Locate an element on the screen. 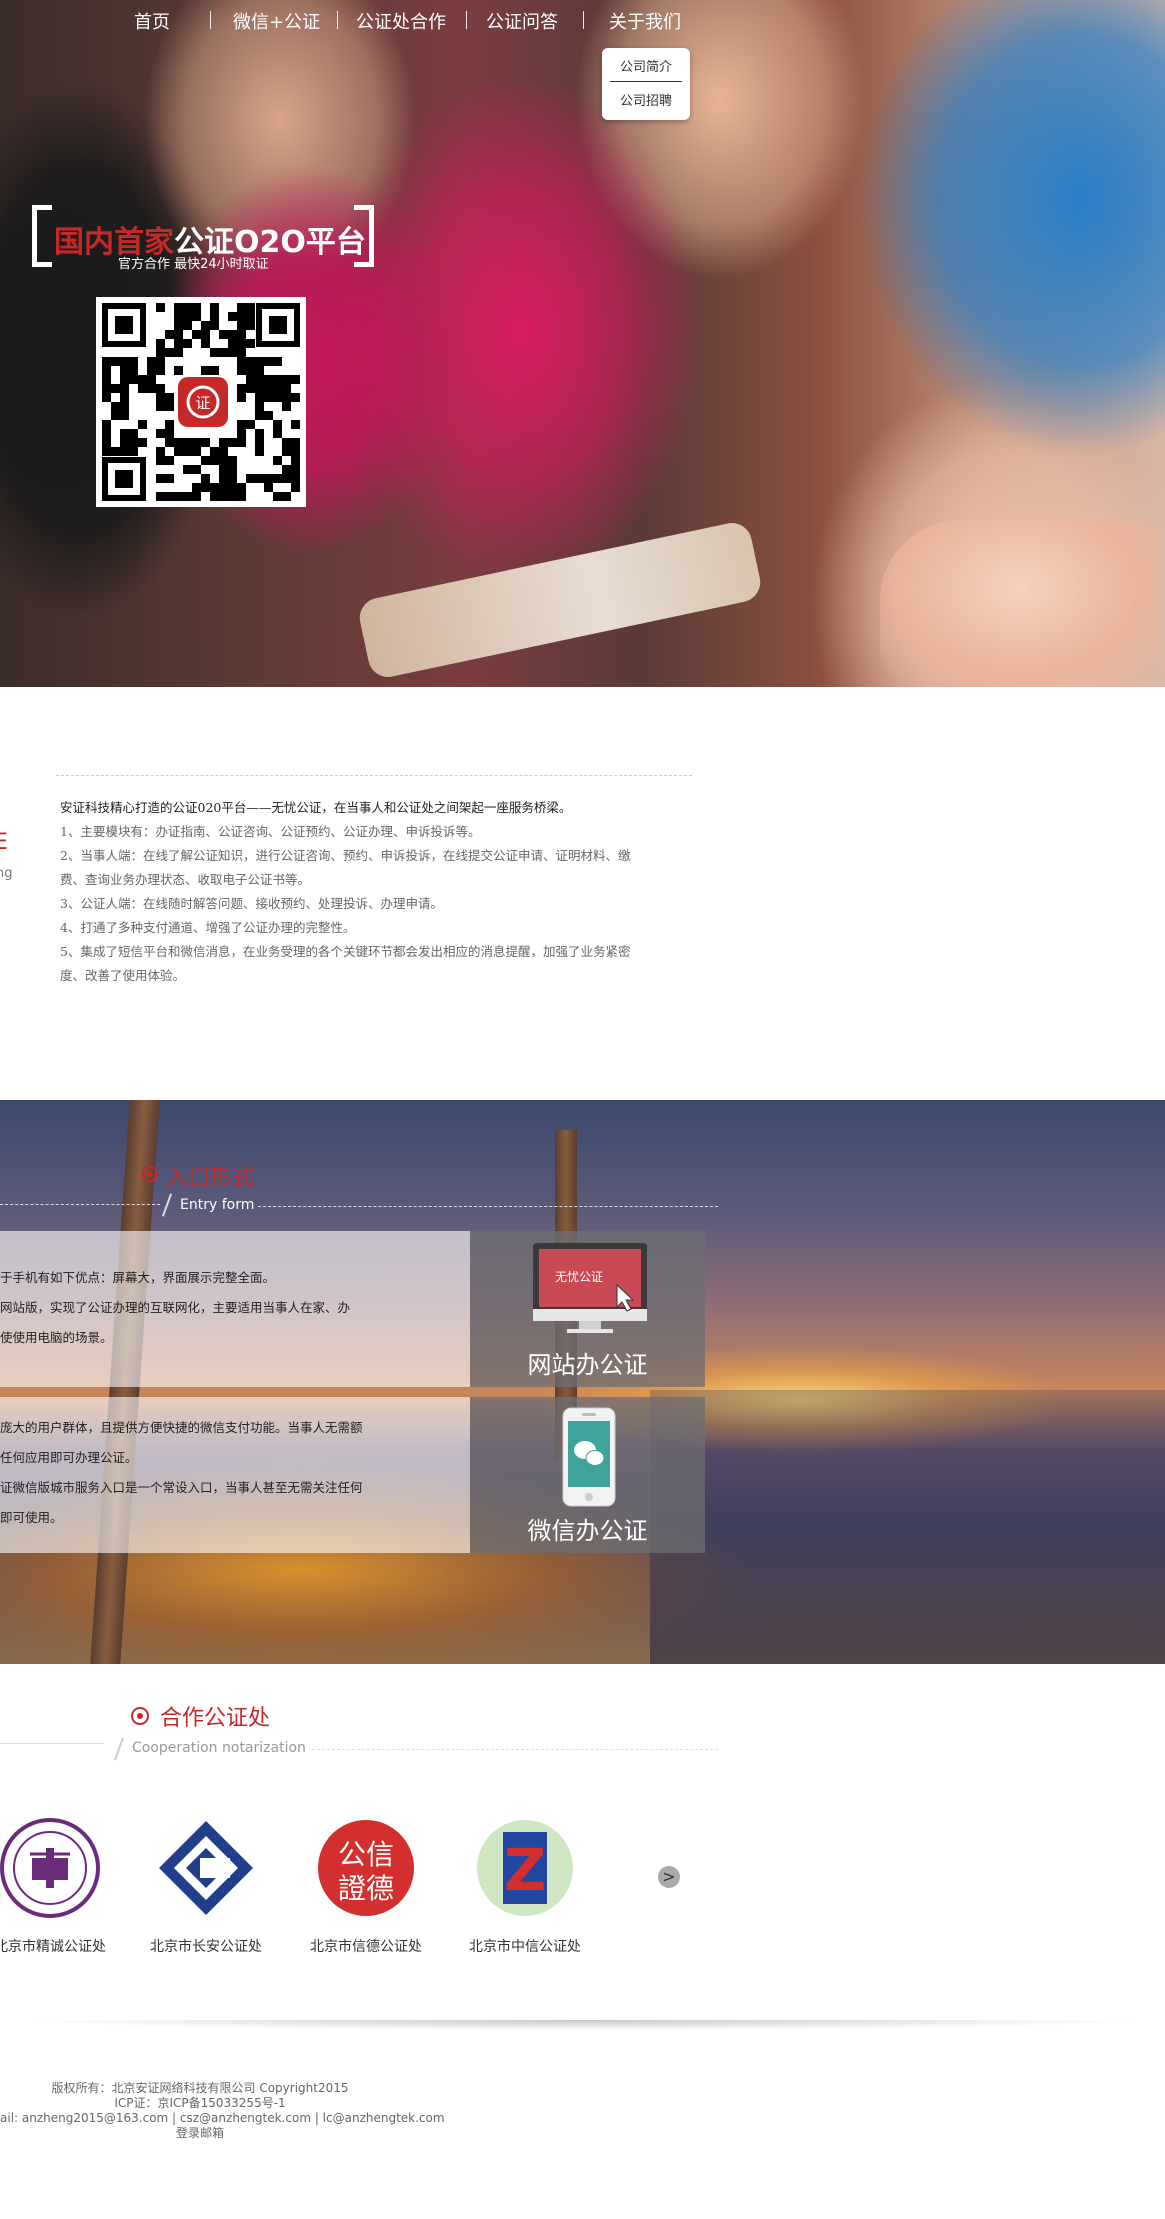 The image size is (1165, 2219). partner-changan: 北京市长安公证处 is located at coordinates (206, 1887).